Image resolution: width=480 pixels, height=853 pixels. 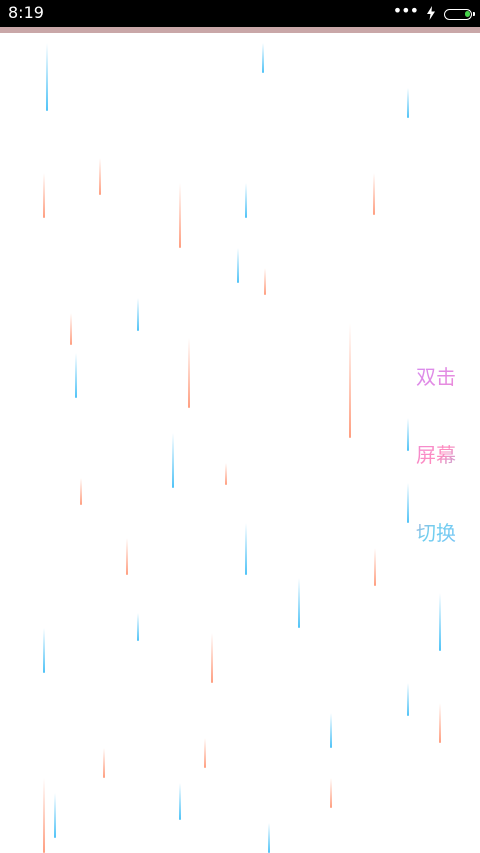 What do you see at coordinates (26, 12) in the screenshot?
I see `status-time: 8:19` at bounding box center [26, 12].